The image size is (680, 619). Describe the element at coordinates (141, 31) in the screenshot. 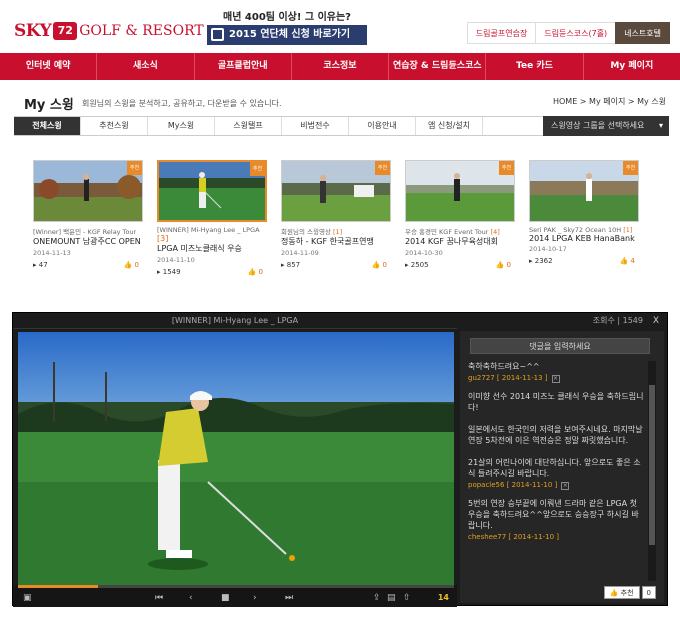

I see `logo-text: GOLF & RESORT` at that location.